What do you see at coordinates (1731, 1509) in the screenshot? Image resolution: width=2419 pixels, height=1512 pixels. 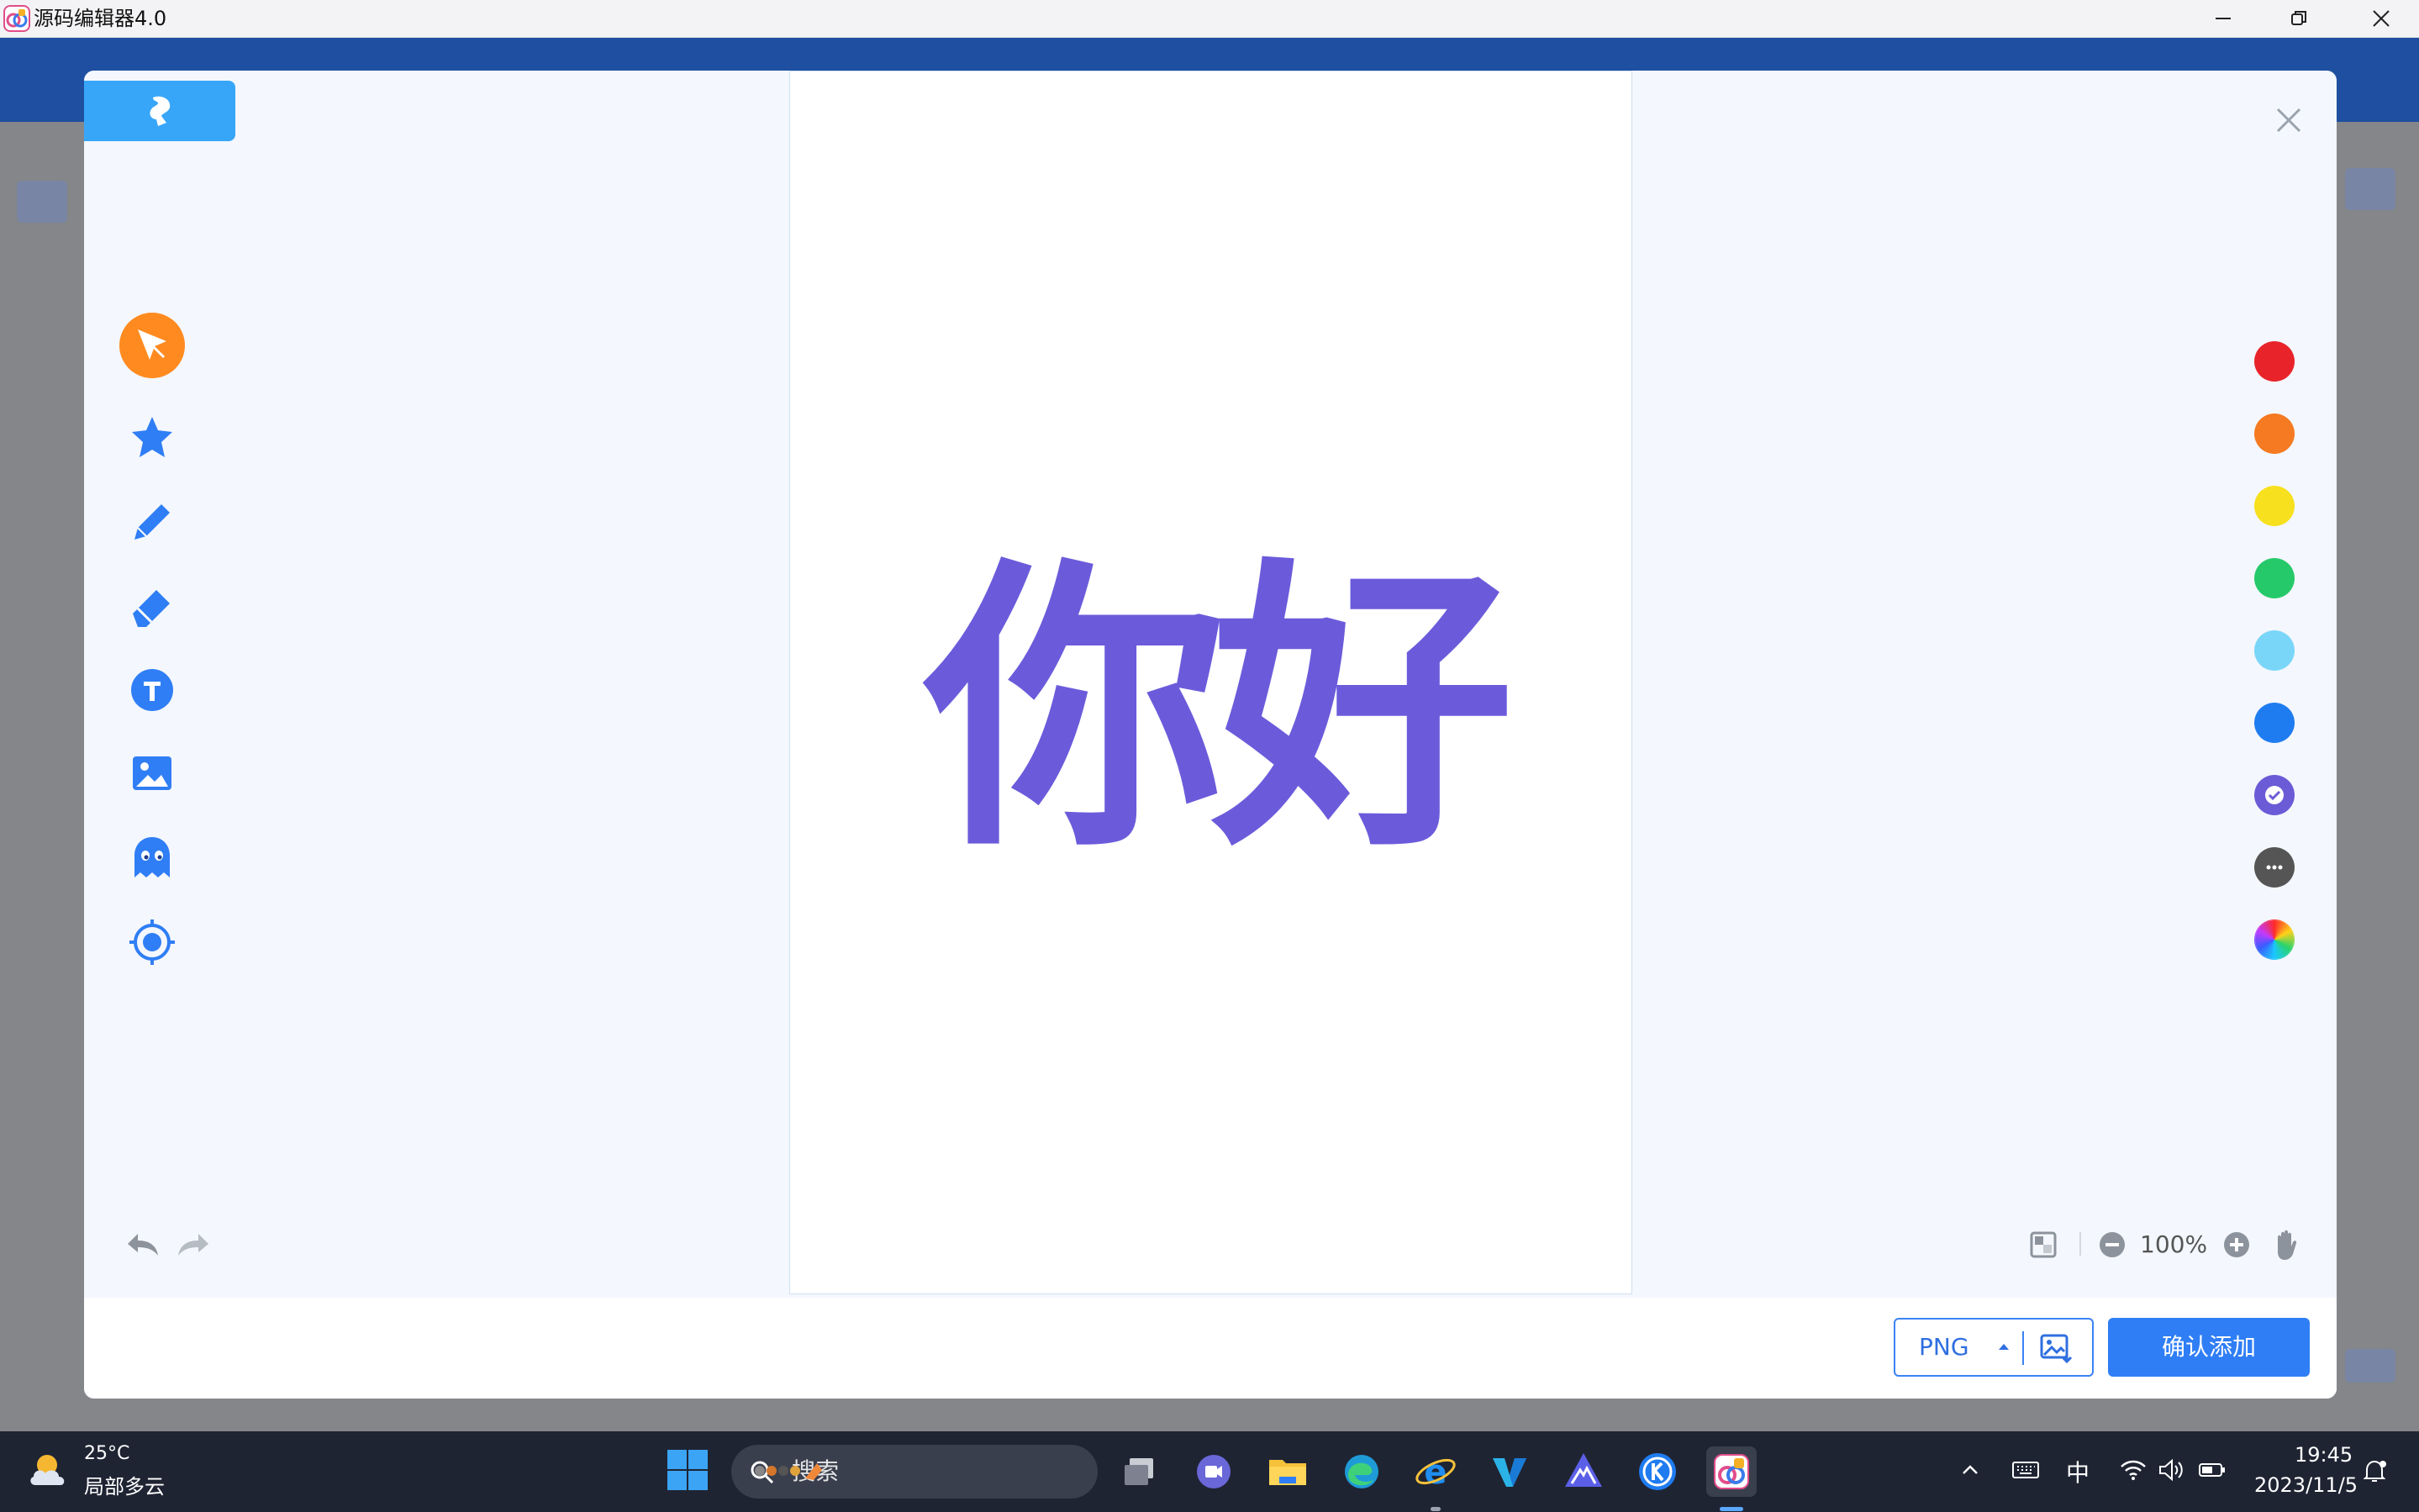 I see `active-app-indicator` at bounding box center [1731, 1509].